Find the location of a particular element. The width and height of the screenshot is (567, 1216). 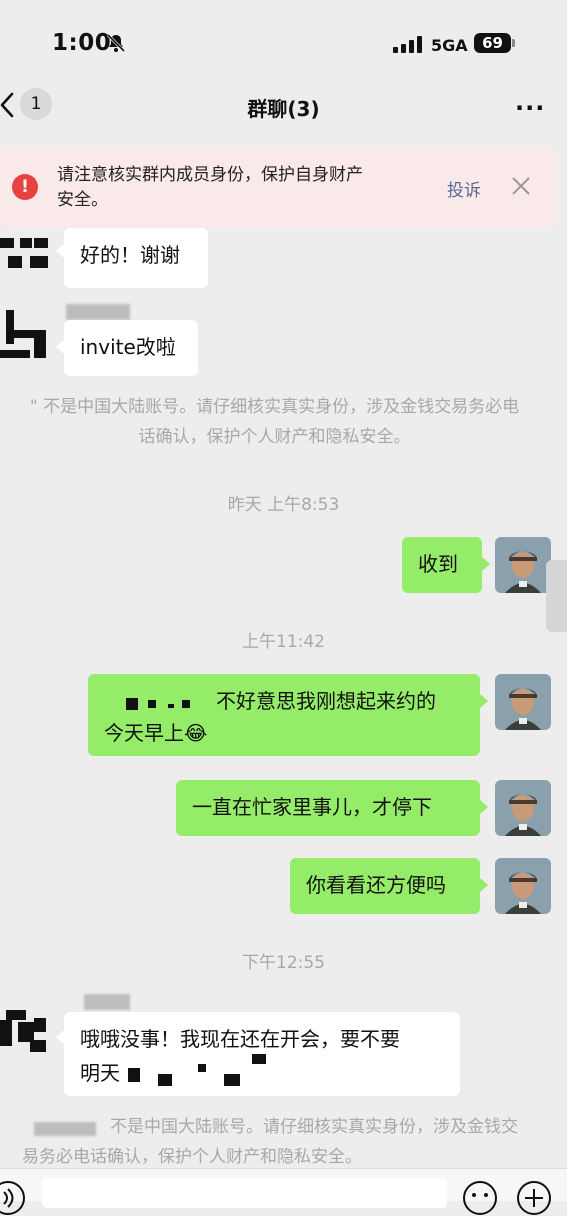

redacted-text is located at coordinates (203, 1070).